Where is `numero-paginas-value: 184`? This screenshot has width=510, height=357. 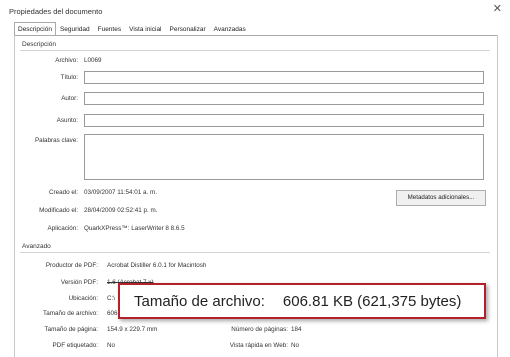 numero-paginas-value: 184 is located at coordinates (296, 329).